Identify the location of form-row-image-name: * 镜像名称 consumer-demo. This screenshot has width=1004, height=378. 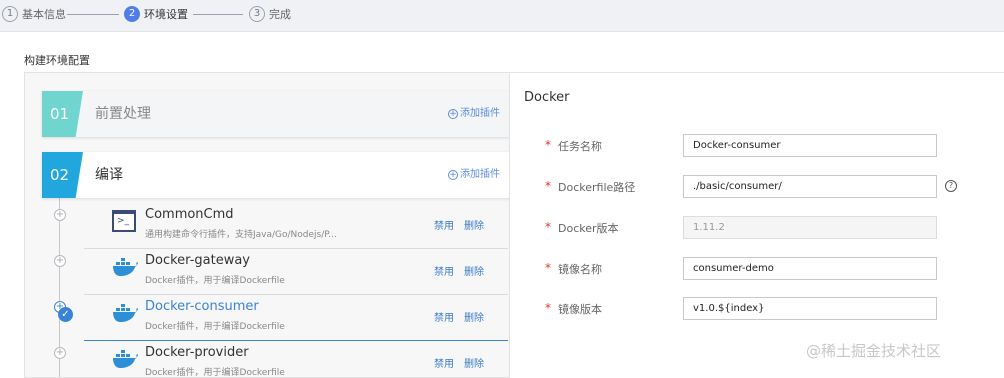
(757, 269).